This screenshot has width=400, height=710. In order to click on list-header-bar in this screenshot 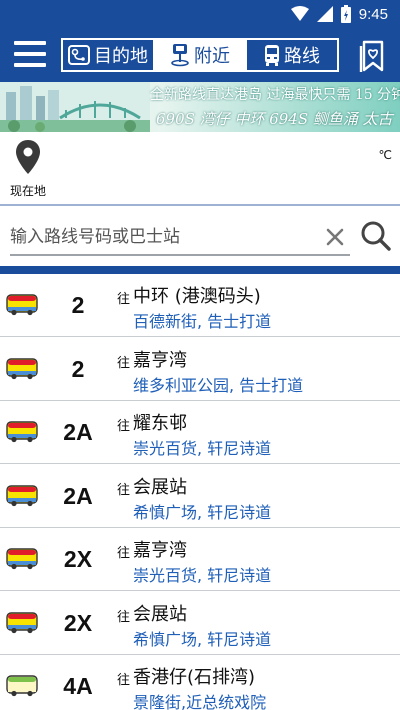, I will do `click(200, 270)`.